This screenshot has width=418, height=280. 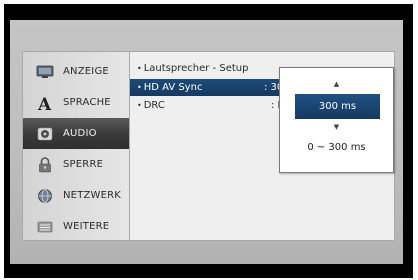 I want to click on menu-label: NETZWERK, so click(x=92, y=195).